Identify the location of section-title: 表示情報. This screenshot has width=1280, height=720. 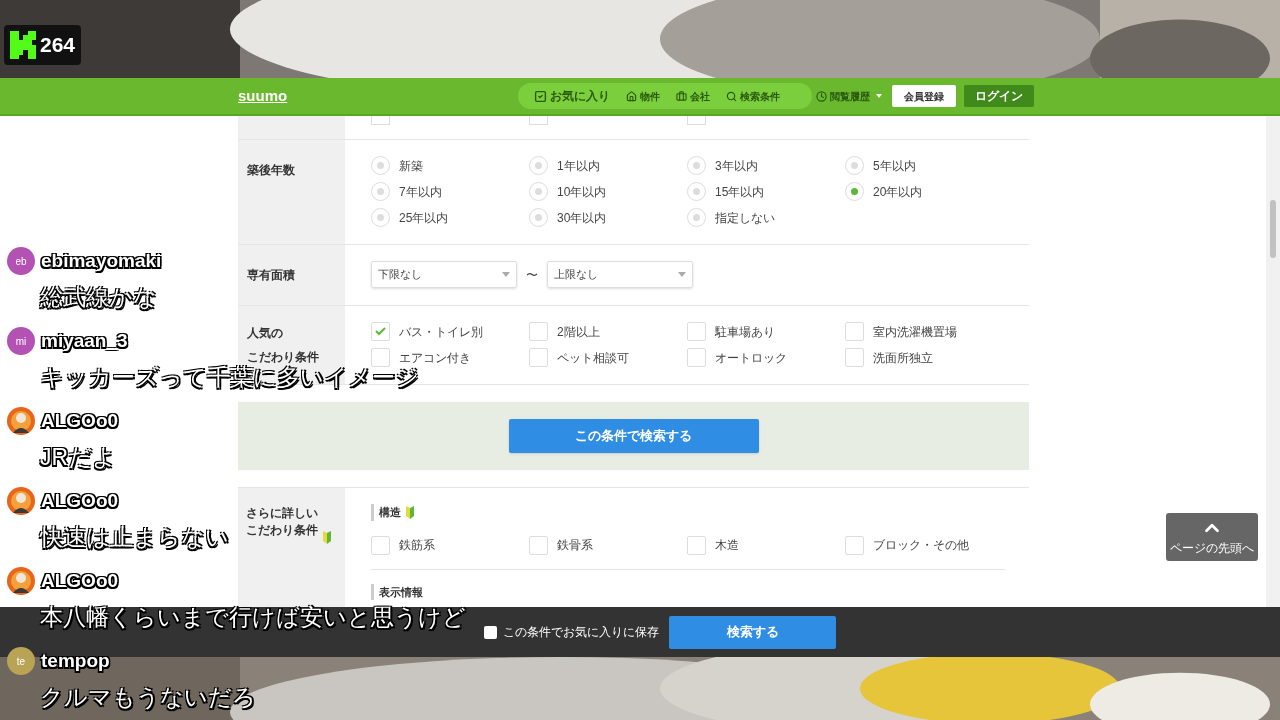
(401, 592).